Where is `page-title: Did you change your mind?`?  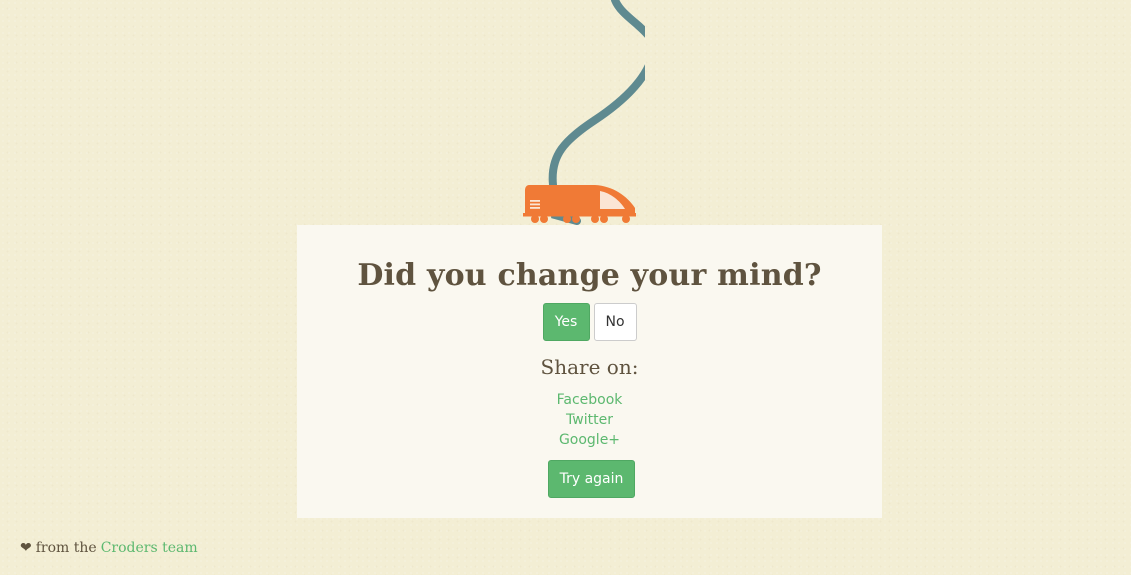 page-title: Did you change your mind? is located at coordinates (589, 275).